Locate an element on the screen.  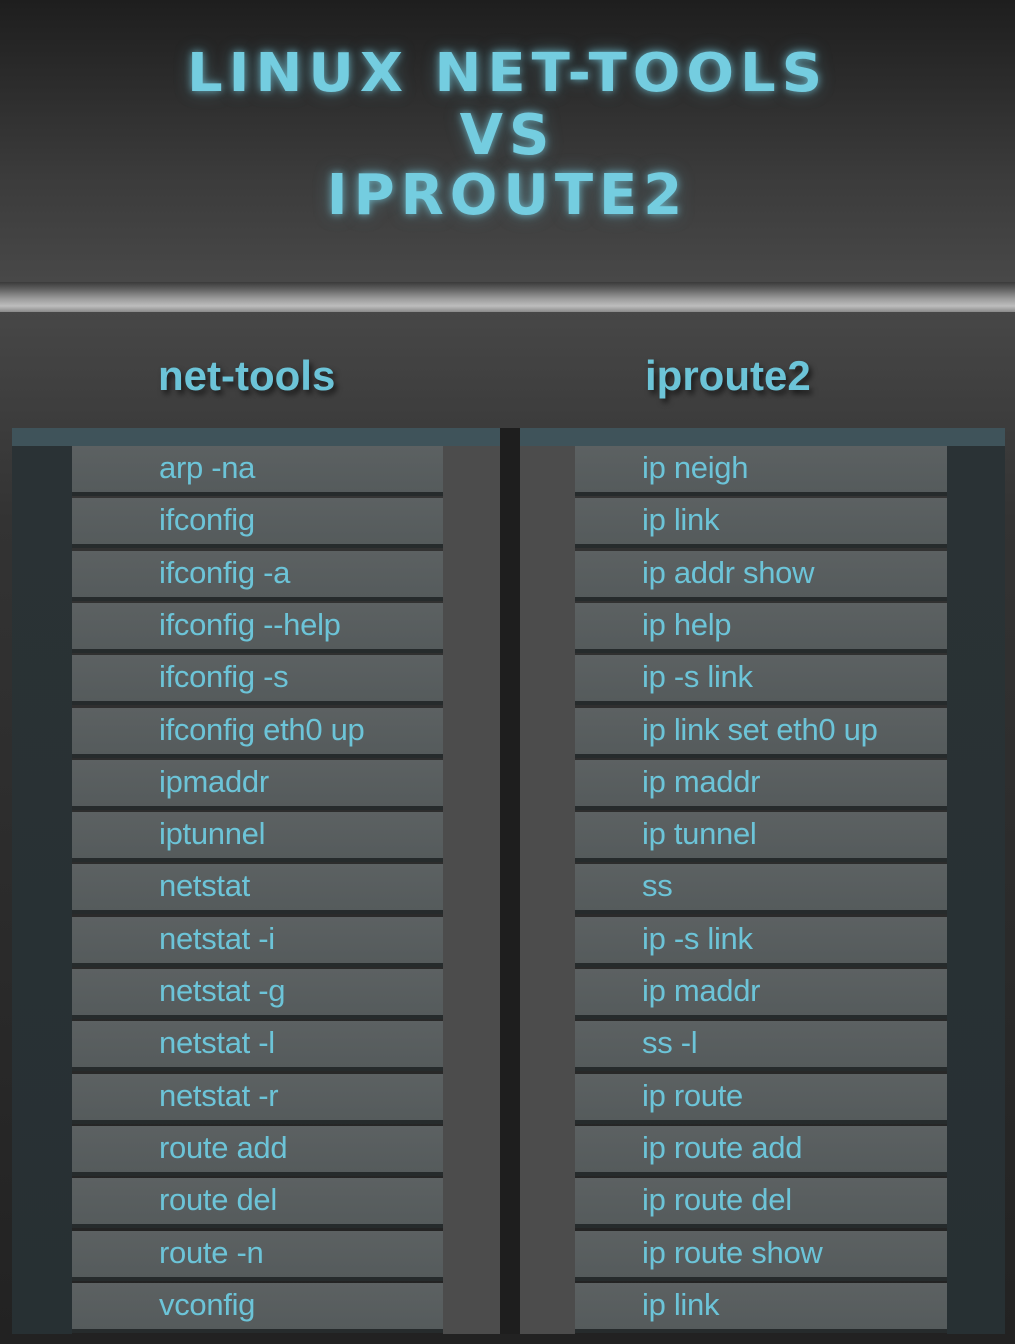
iproute2-row: ip route is located at coordinates (761, 1096).